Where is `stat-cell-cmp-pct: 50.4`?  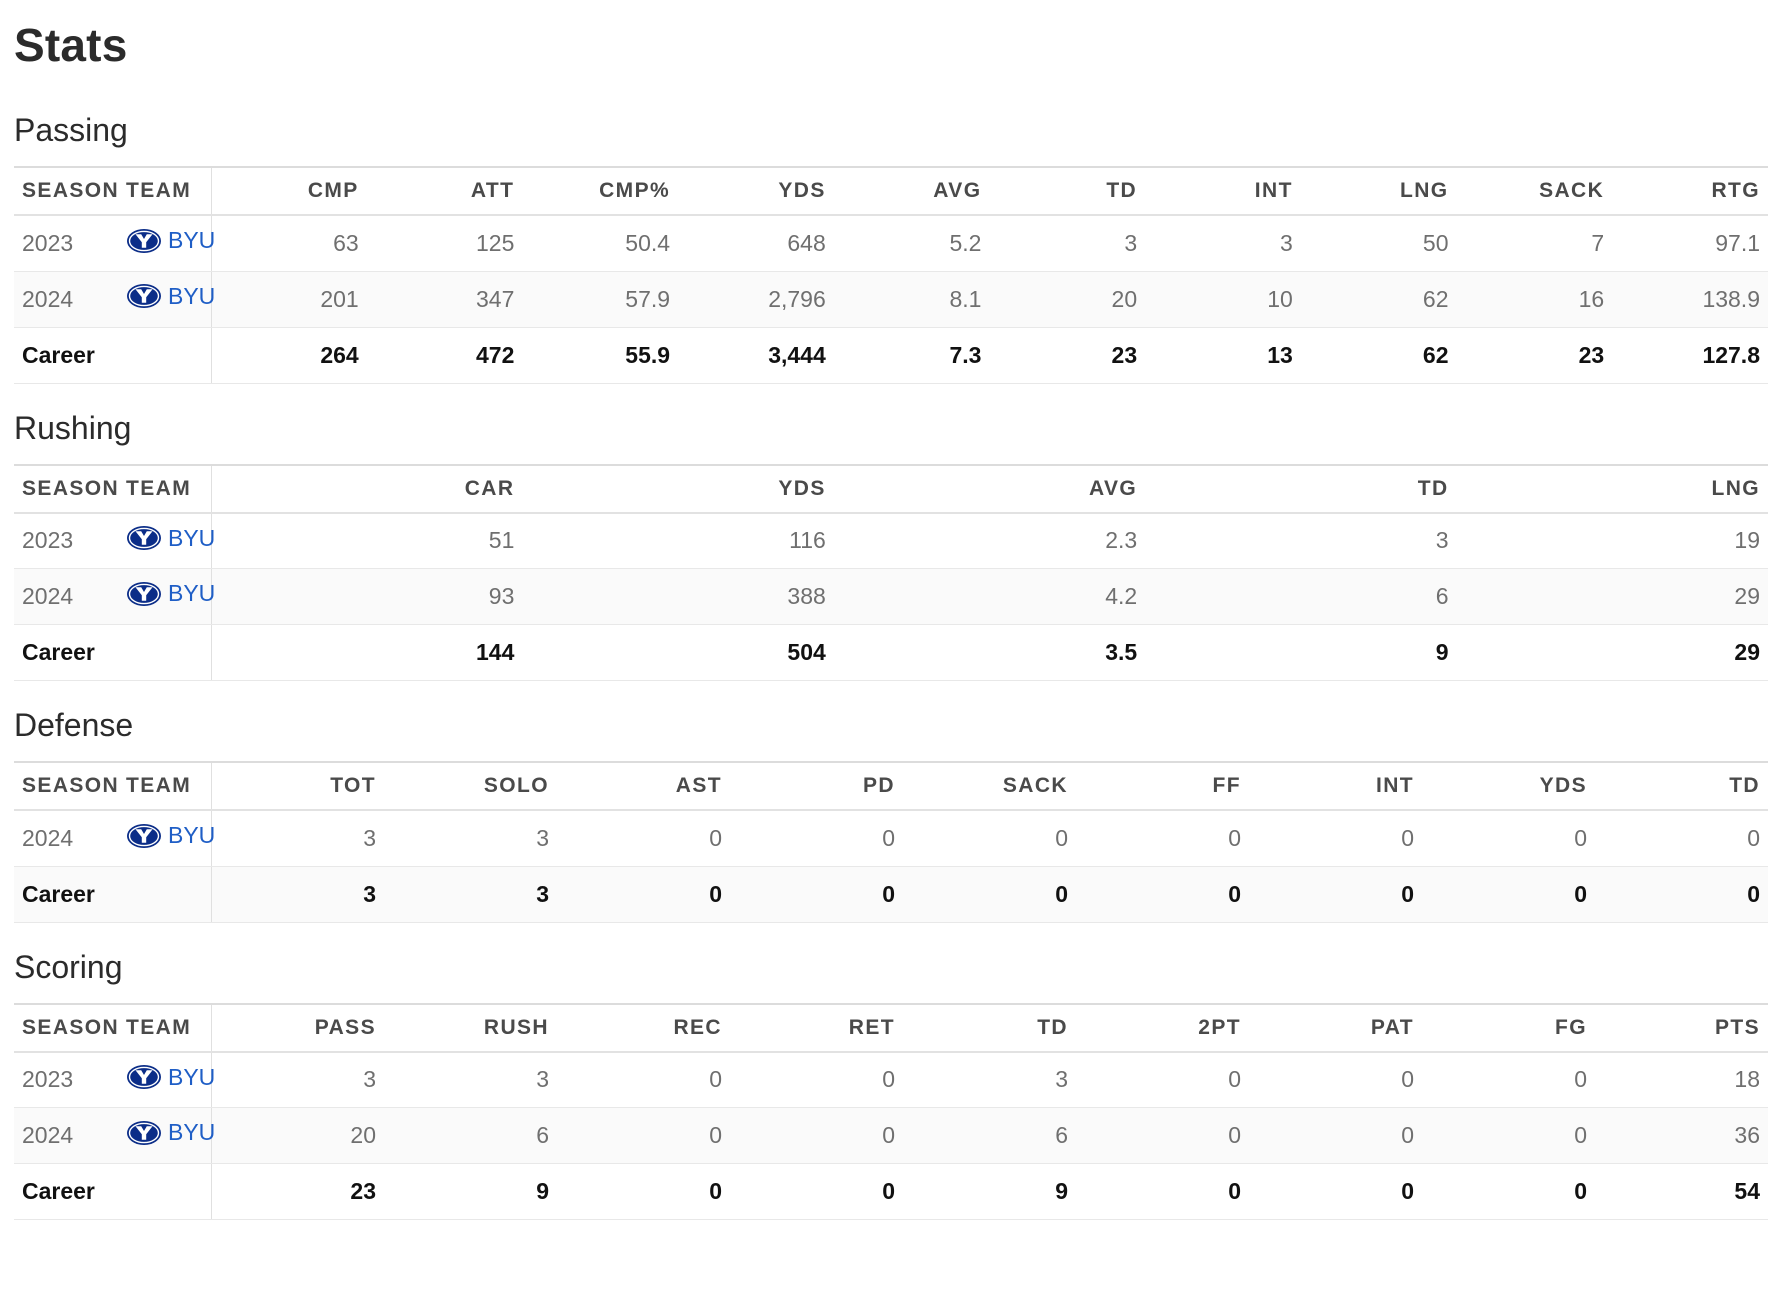 stat-cell-cmp-pct: 50.4 is located at coordinates (600, 243).